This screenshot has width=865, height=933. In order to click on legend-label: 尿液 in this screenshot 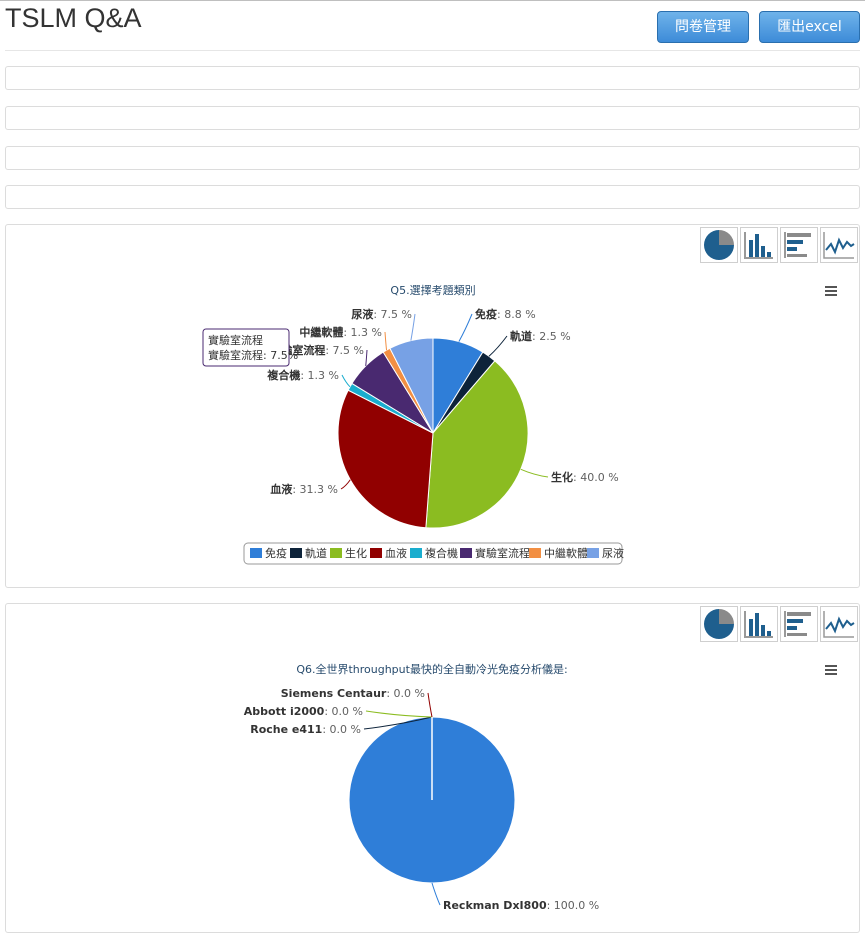, I will do `click(613, 553)`.